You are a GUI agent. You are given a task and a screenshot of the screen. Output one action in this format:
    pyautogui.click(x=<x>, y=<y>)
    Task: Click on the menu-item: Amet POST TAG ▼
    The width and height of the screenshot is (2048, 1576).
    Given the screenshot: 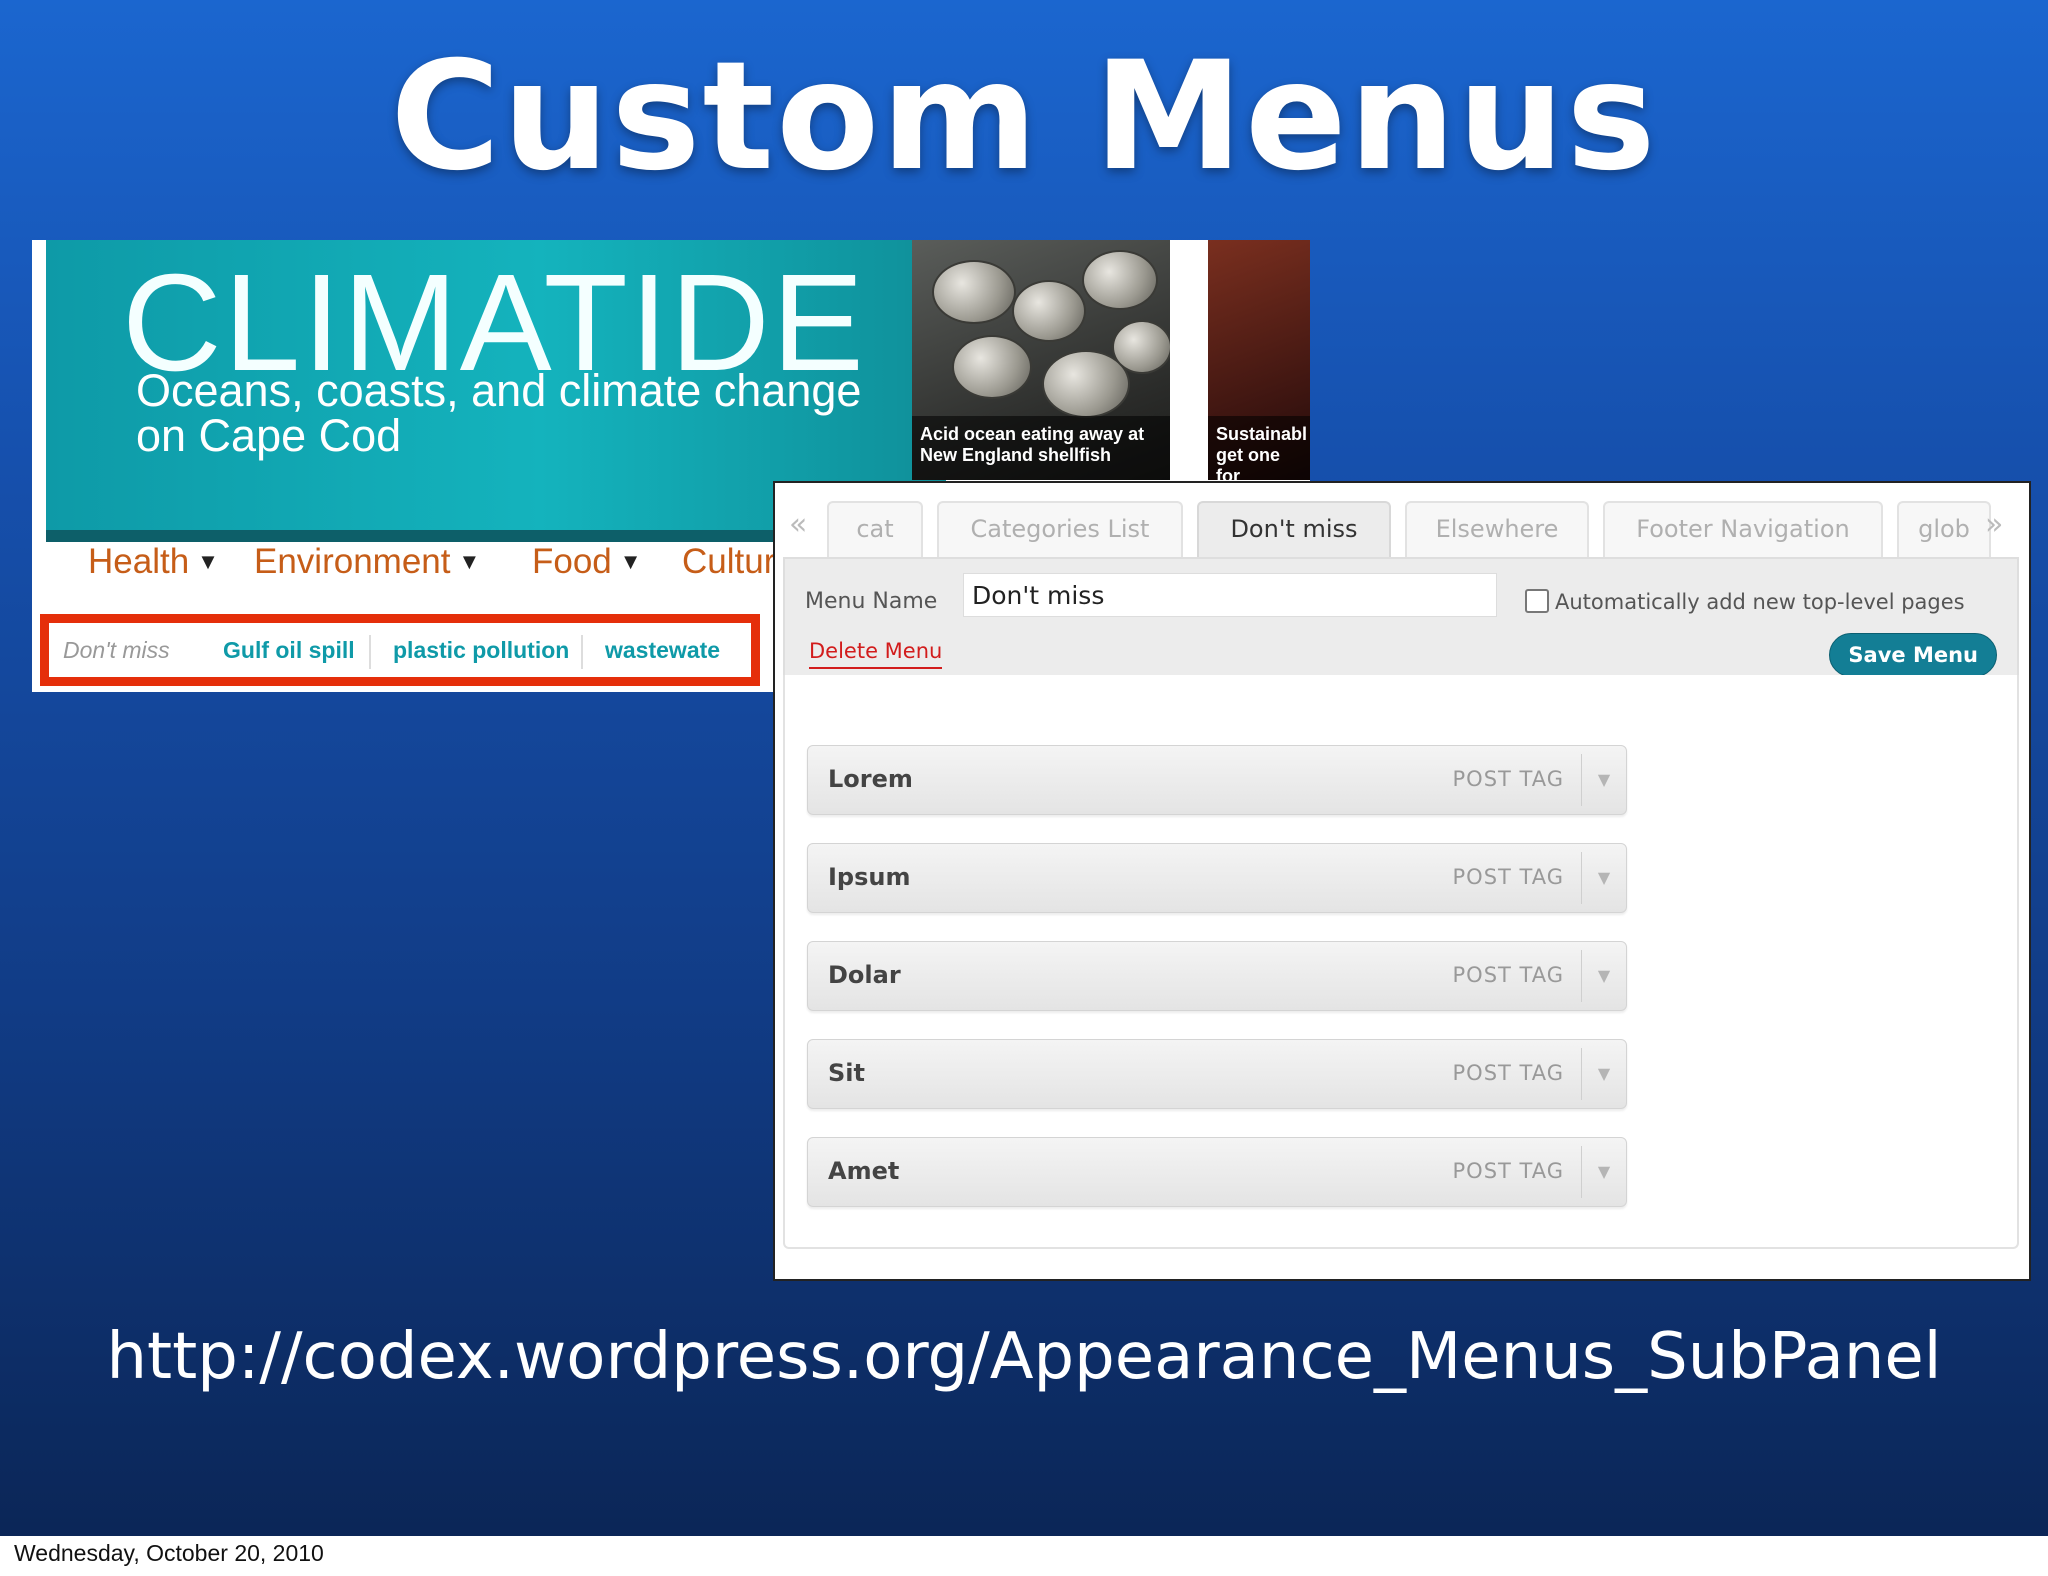 What is the action you would take?
    pyautogui.click(x=1217, y=1172)
    